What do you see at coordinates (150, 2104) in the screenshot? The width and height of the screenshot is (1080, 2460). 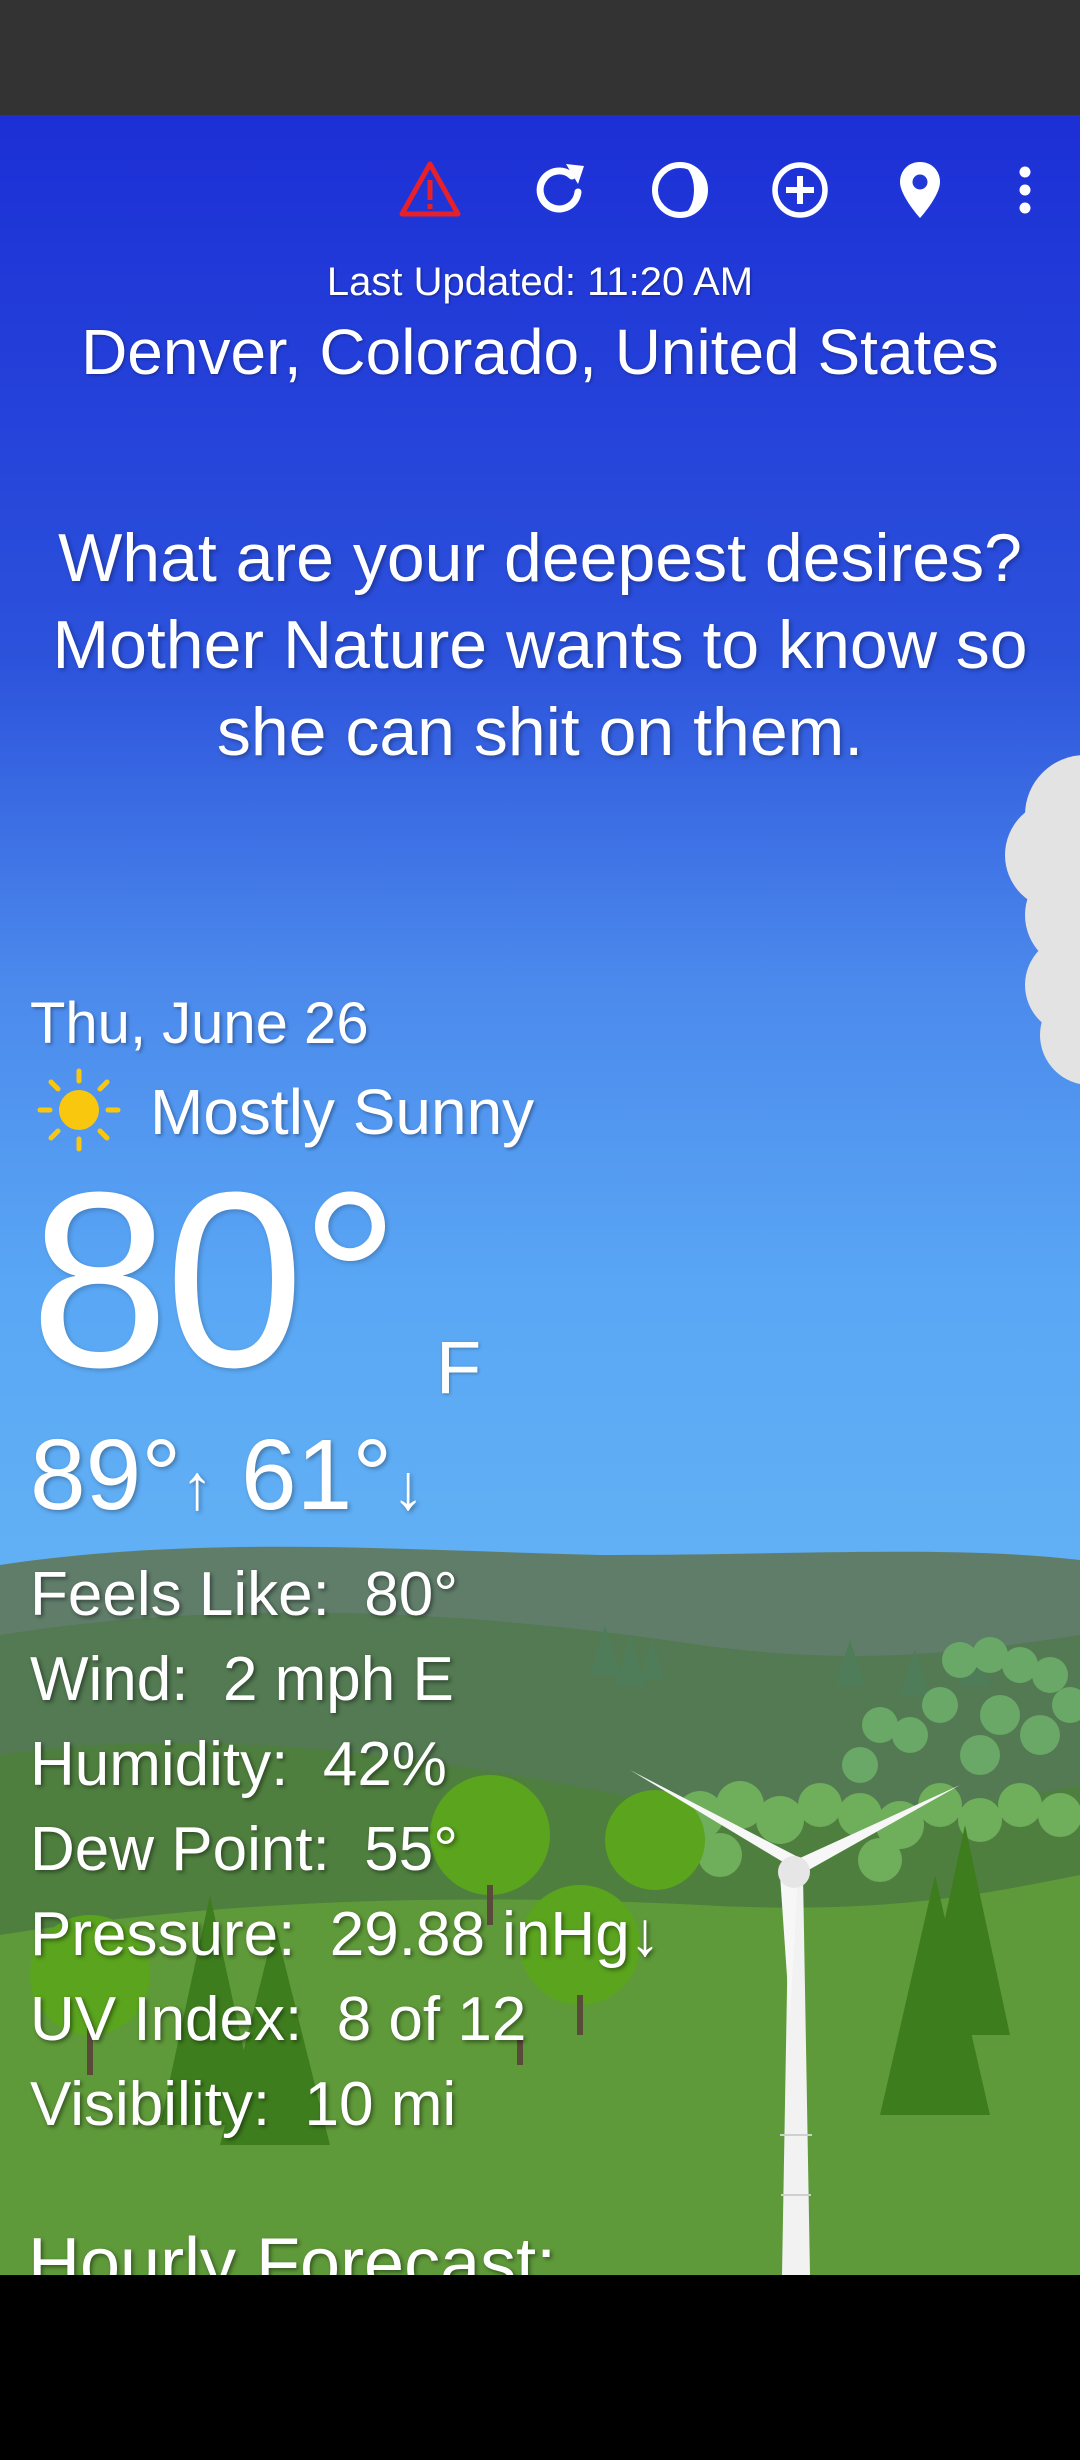 I see `detail-label: Visibility:` at bounding box center [150, 2104].